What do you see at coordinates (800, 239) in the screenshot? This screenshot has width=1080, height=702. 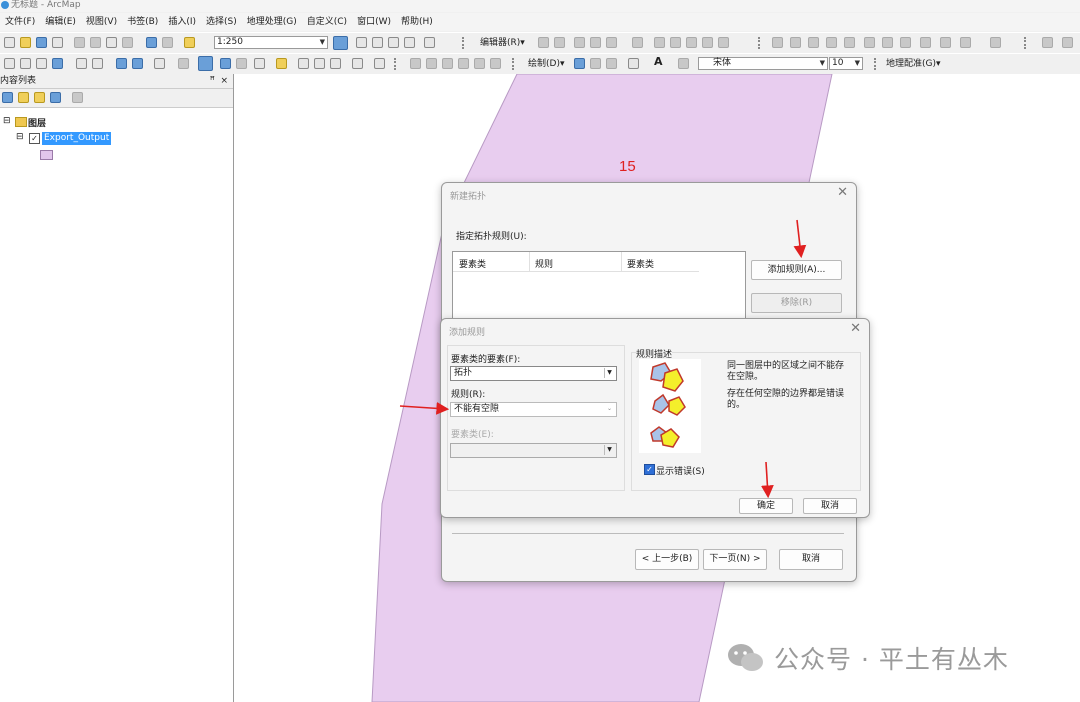 I see `arrow-to-add-rule` at bounding box center [800, 239].